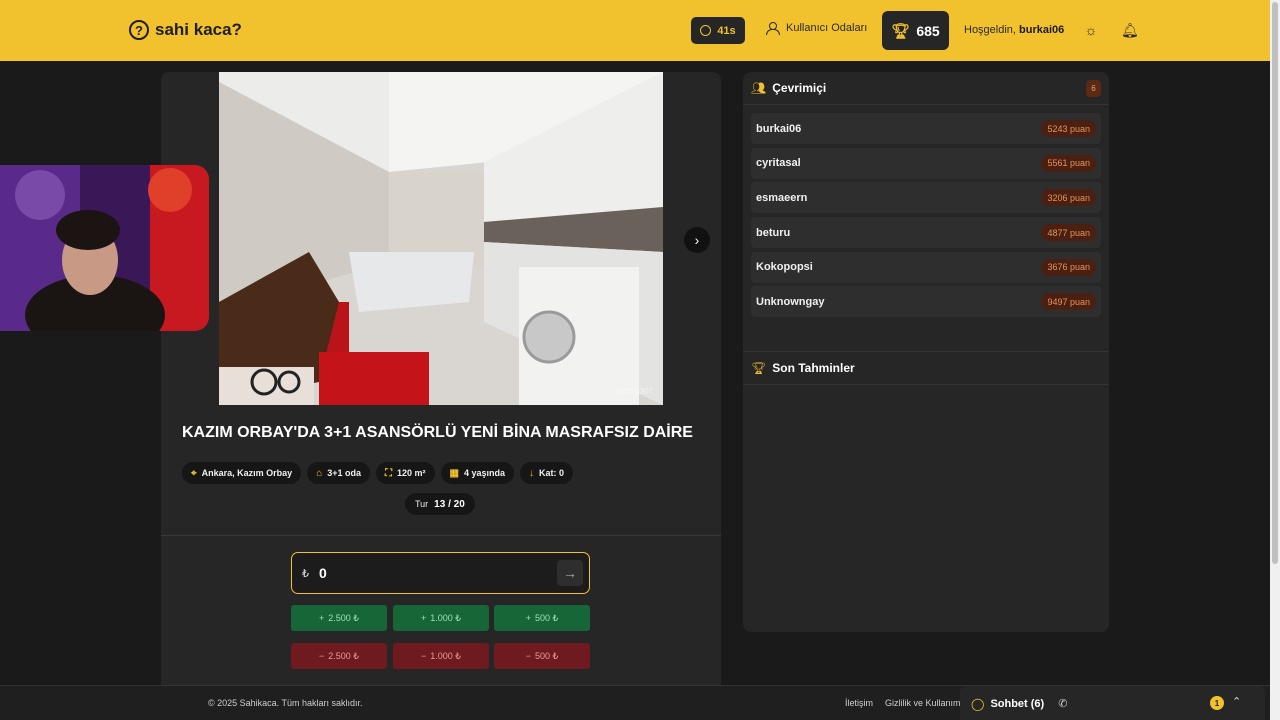 The height and width of the screenshot is (720, 1280). Describe the element at coordinates (926, 88) in the screenshot. I see `online-header: 👥︎ Çevrimiçi 6` at that location.